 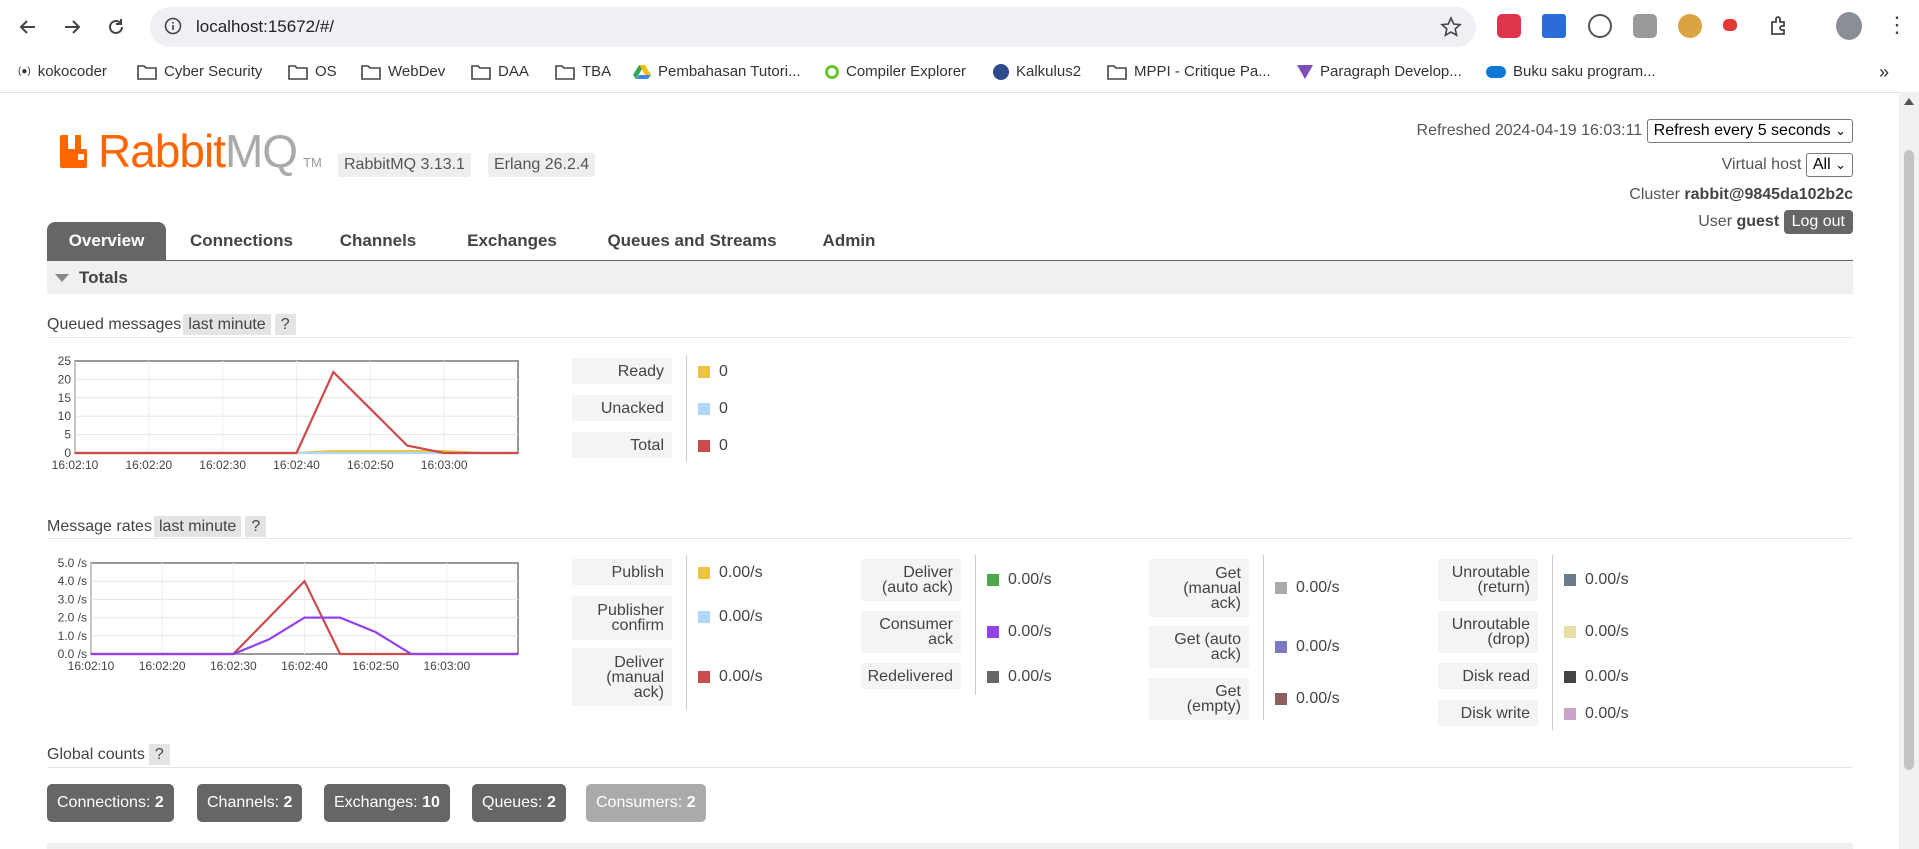 I want to click on paragraph-icon, so click(x=1305, y=71).